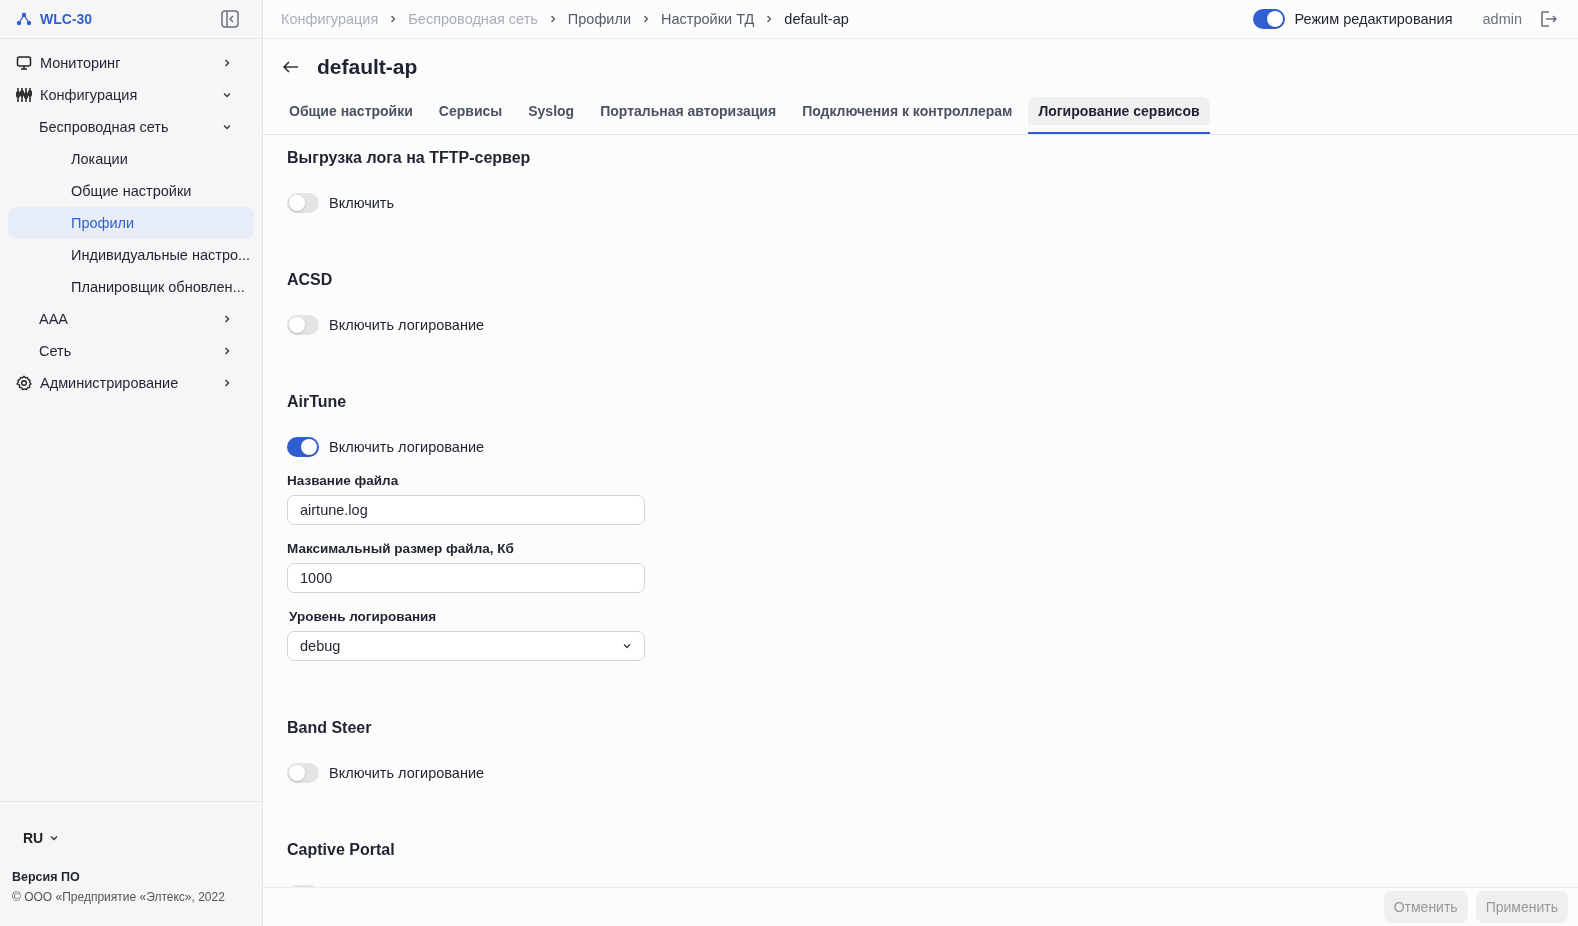 This screenshot has height=926, width=1578. Describe the element at coordinates (41, 838) in the screenshot. I see `language-selector: RU` at that location.